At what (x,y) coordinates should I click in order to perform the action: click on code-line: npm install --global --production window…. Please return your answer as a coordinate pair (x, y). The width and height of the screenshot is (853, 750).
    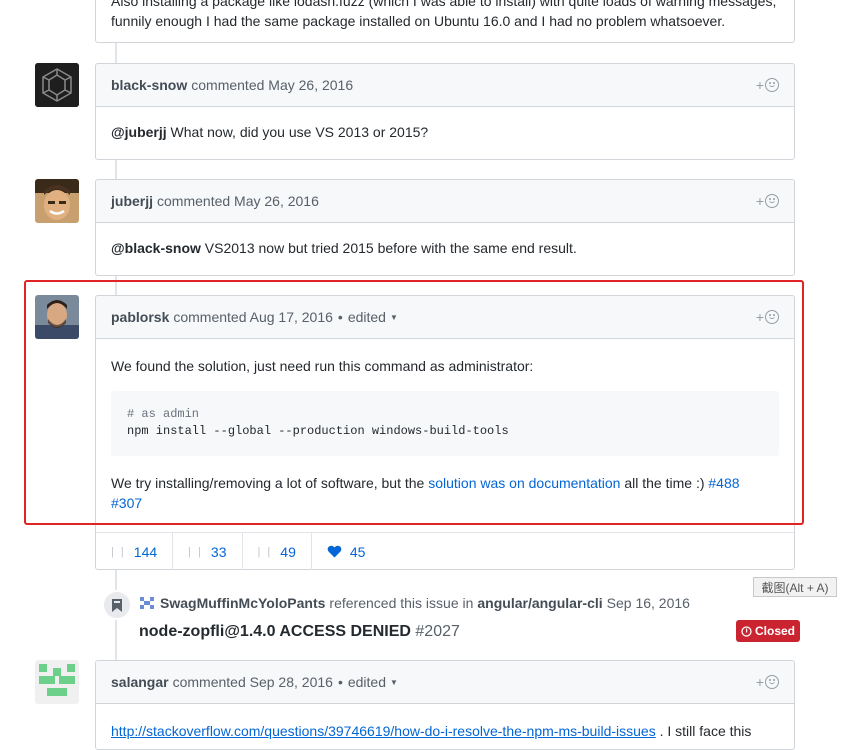
    Looking at the image, I should click on (318, 431).